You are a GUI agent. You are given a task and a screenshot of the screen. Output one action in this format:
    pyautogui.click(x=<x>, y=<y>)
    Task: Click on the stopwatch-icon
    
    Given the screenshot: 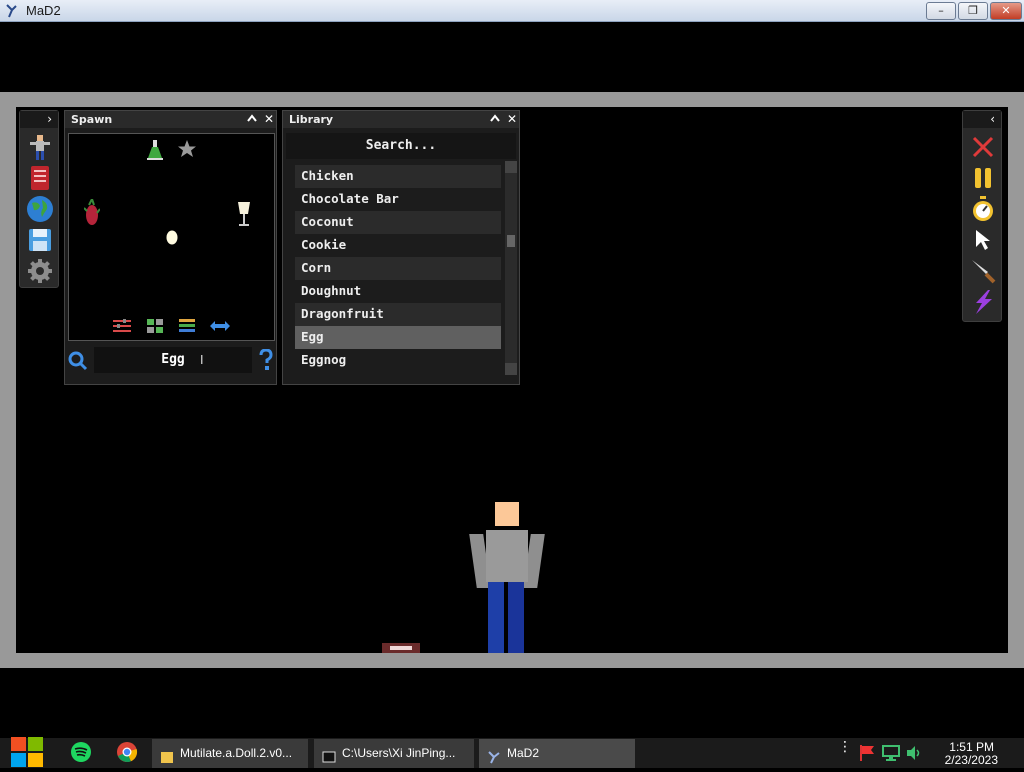 What is the action you would take?
    pyautogui.click(x=983, y=209)
    